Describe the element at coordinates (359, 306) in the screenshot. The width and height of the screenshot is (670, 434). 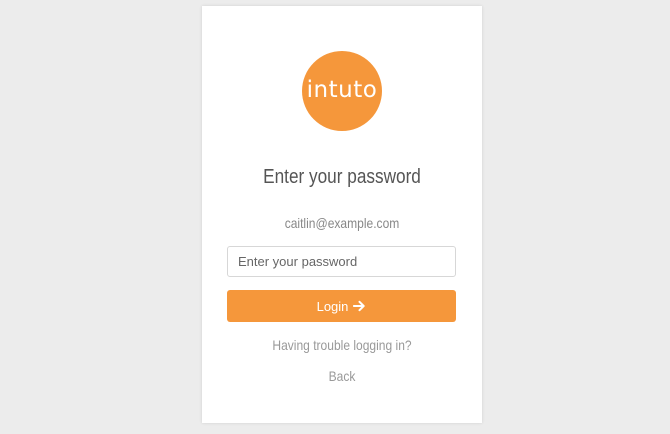
I see `arrow-right-icon` at that location.